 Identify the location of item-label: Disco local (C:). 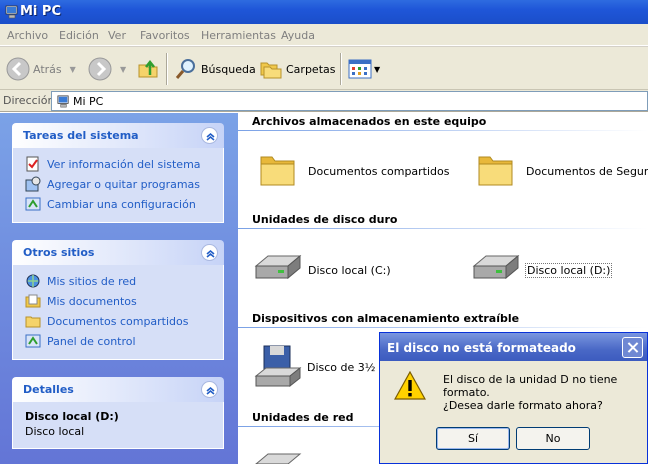
(349, 270).